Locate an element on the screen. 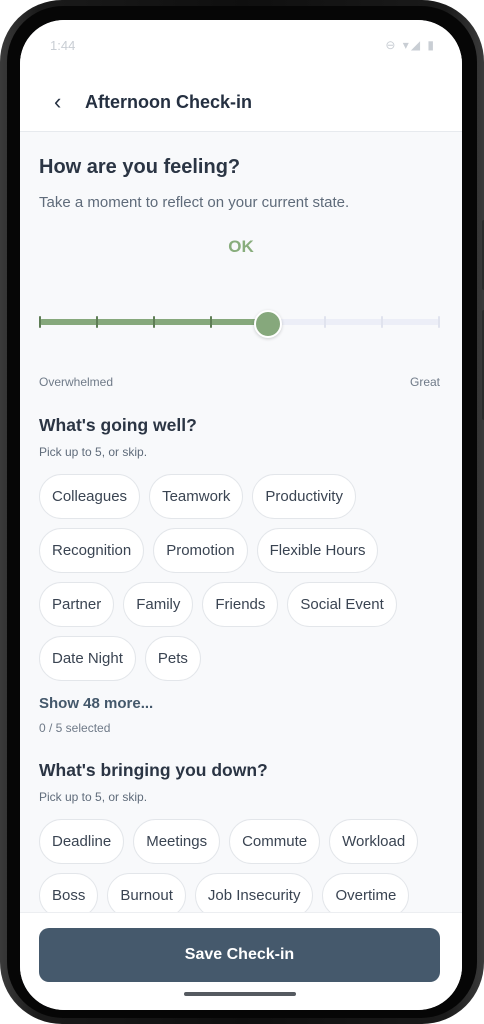  chip-row: Recognition Promotion Flexible Hours is located at coordinates (244, 550).